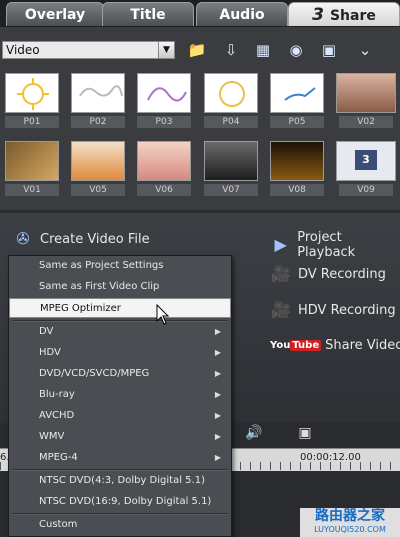 The width and height of the screenshot is (400, 537). What do you see at coordinates (164, 161) in the screenshot?
I see `thumbnail-V06` at bounding box center [164, 161].